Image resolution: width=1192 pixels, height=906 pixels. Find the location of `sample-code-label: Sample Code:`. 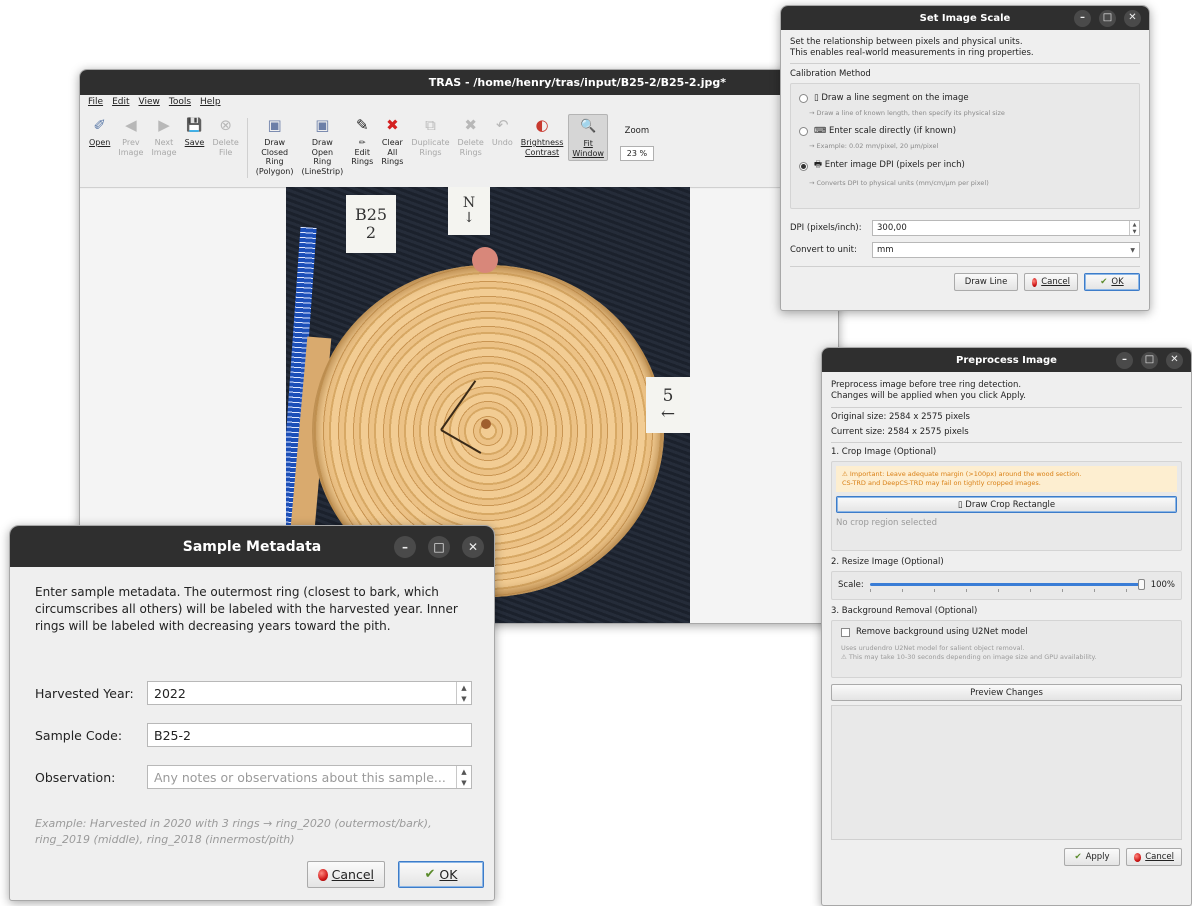

sample-code-label: Sample Code: is located at coordinates (79, 735).